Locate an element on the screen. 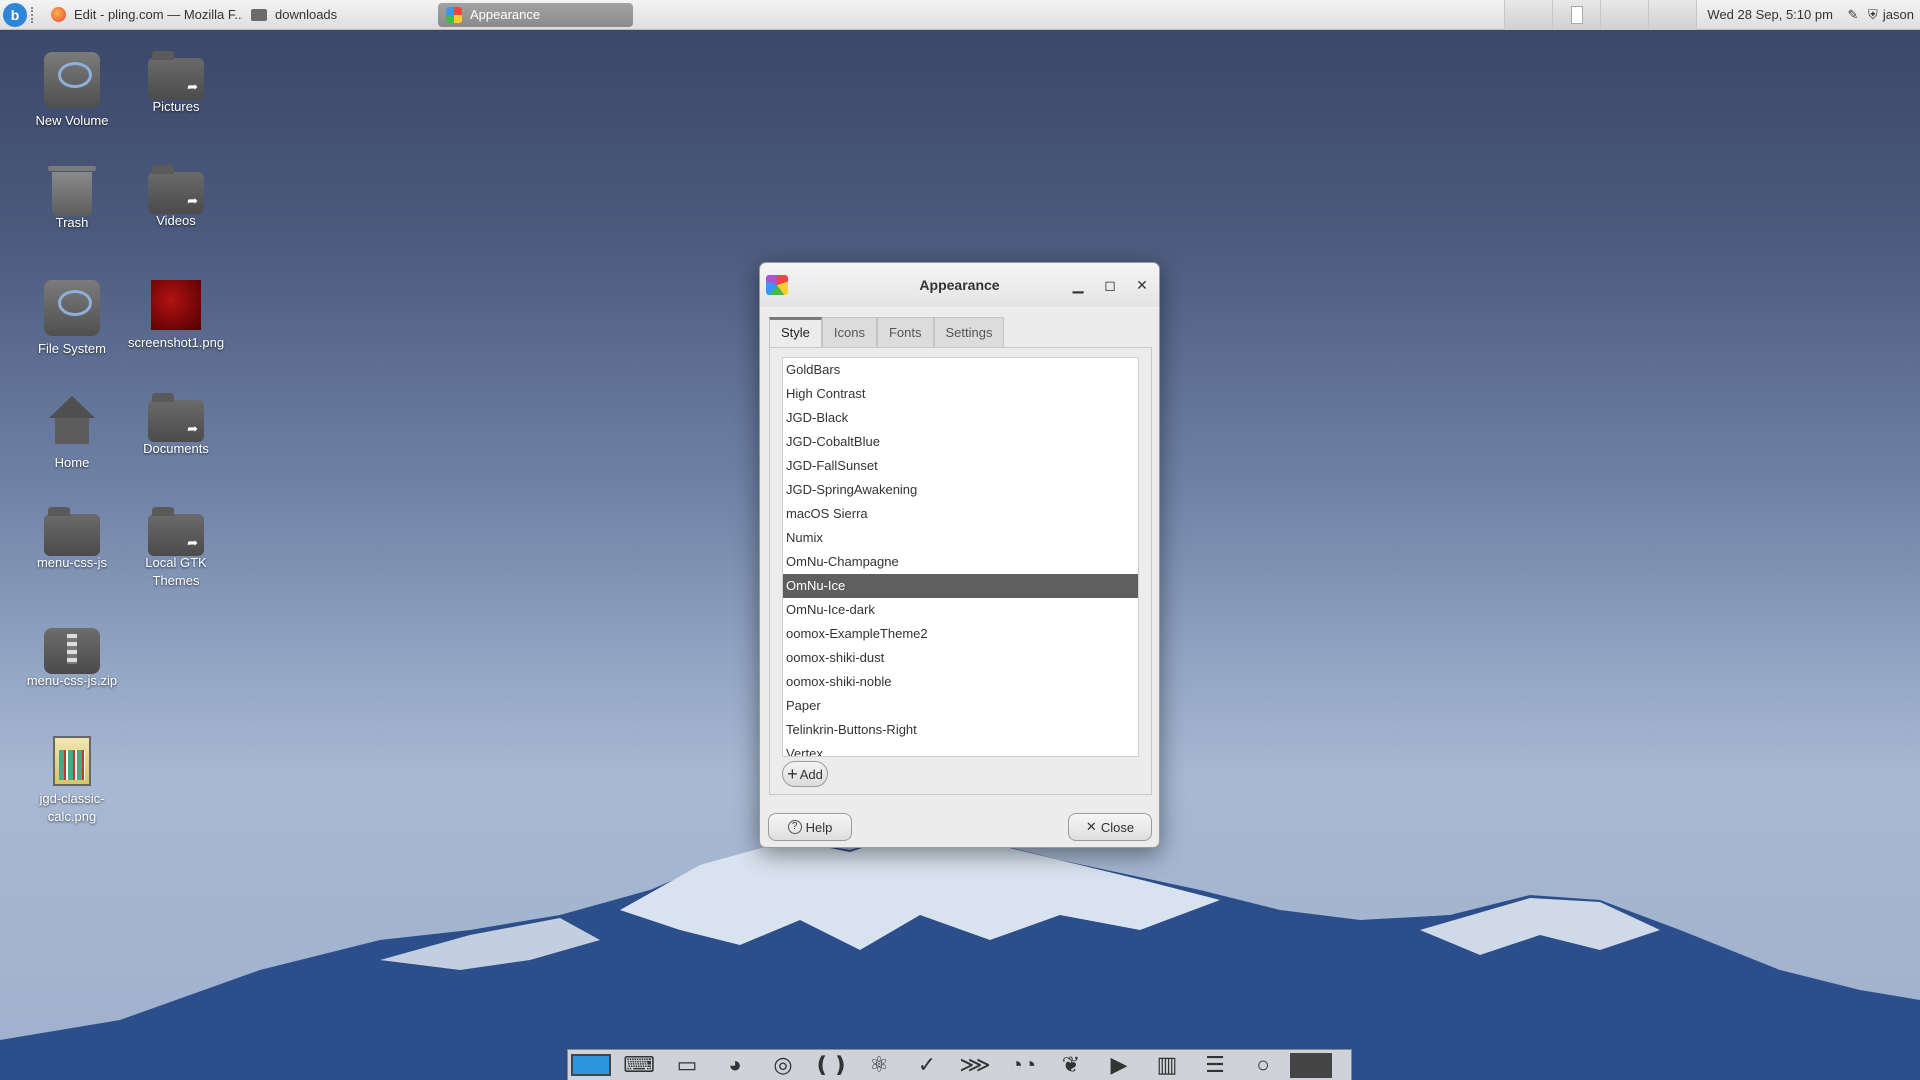 Image resolution: width=1920 pixels, height=1080 pixels. dock-firefox-icon: ◕ is located at coordinates (735, 1065).